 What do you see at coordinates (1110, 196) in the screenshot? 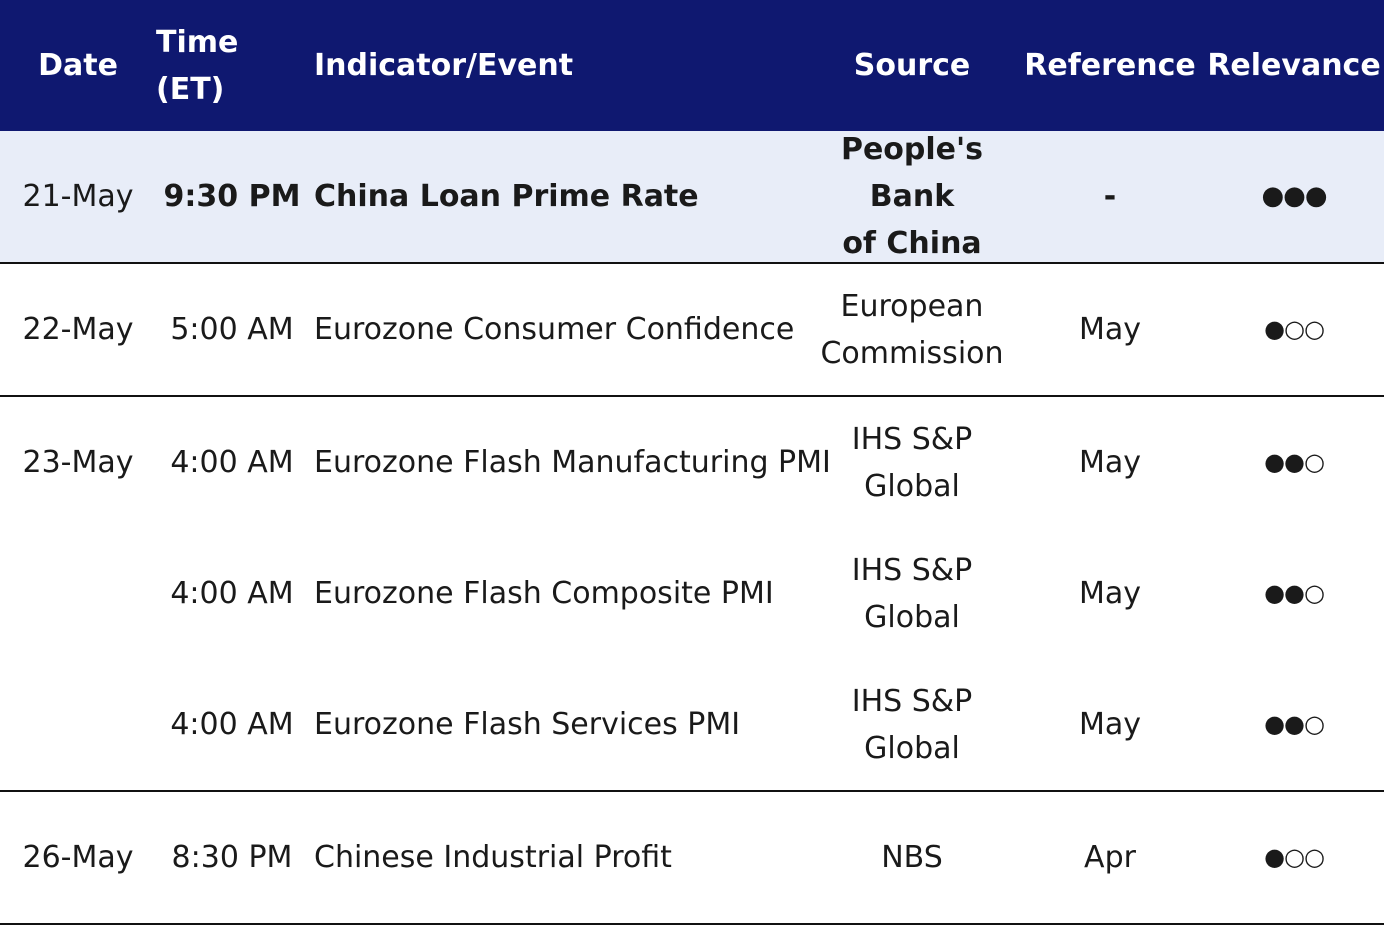
I see `row-reference: -` at bounding box center [1110, 196].